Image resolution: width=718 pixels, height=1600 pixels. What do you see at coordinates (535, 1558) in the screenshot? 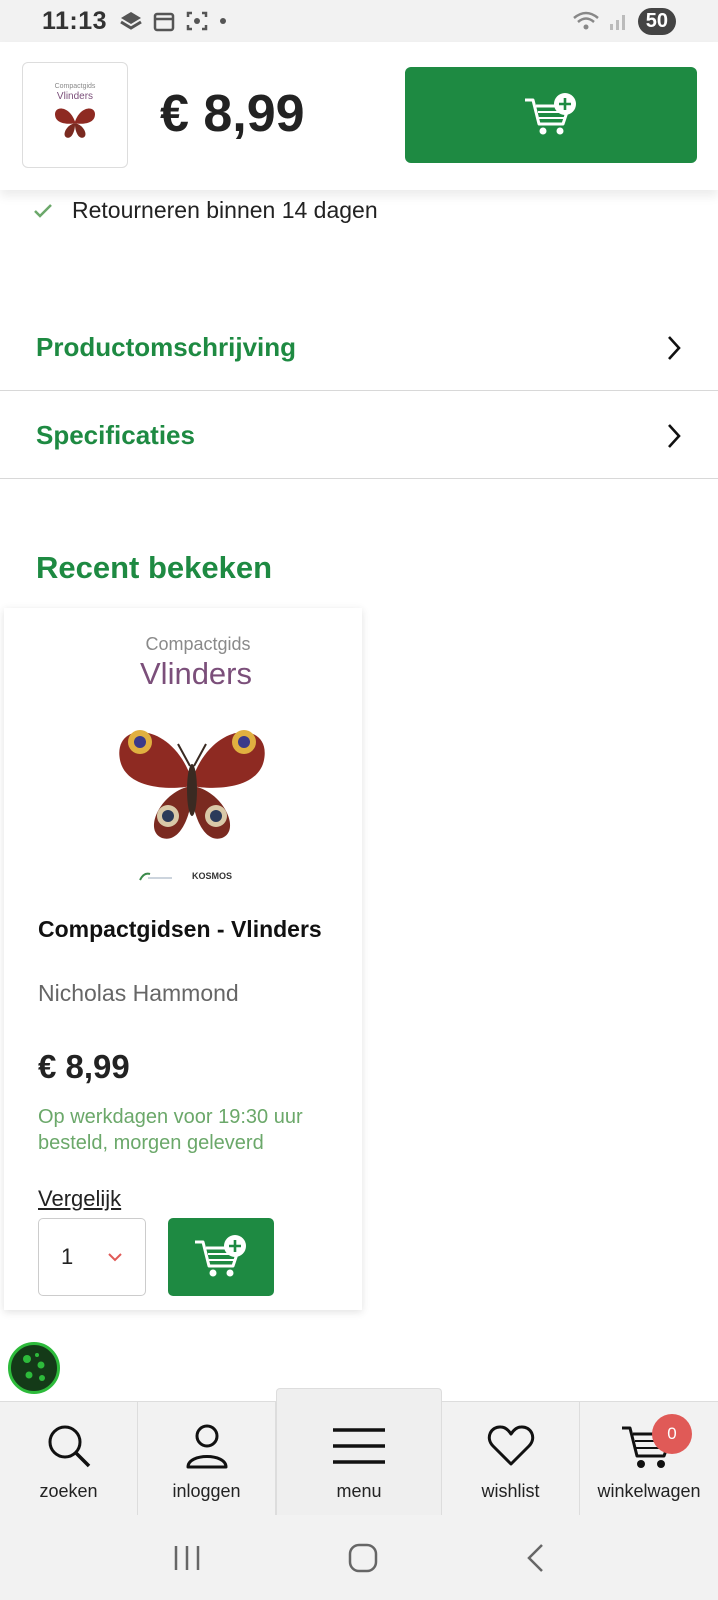
I see `back-icon` at bounding box center [535, 1558].